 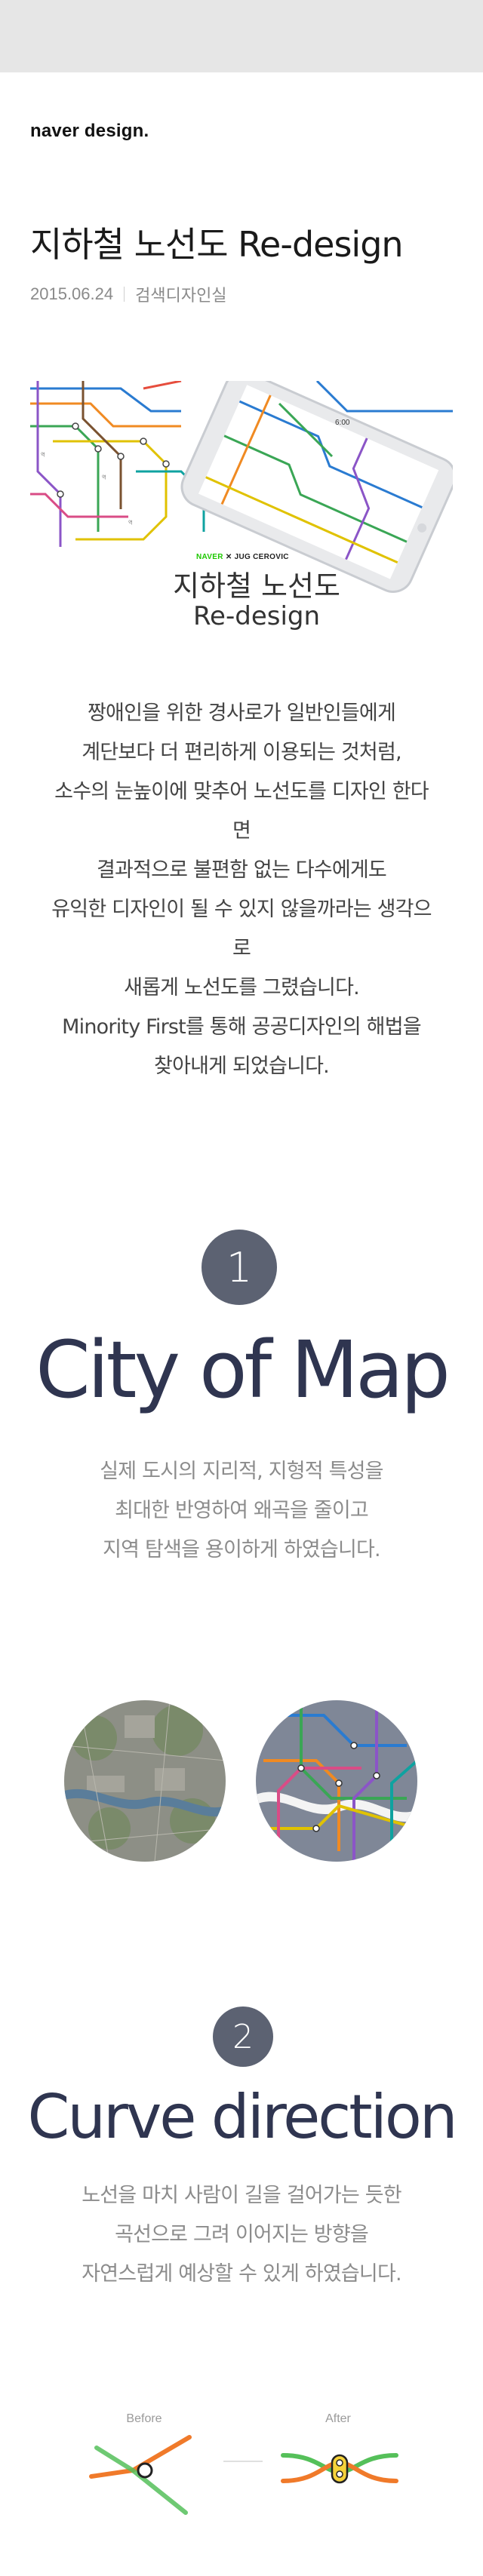 What do you see at coordinates (239, 1267) in the screenshot?
I see `section-number-badge: 1` at bounding box center [239, 1267].